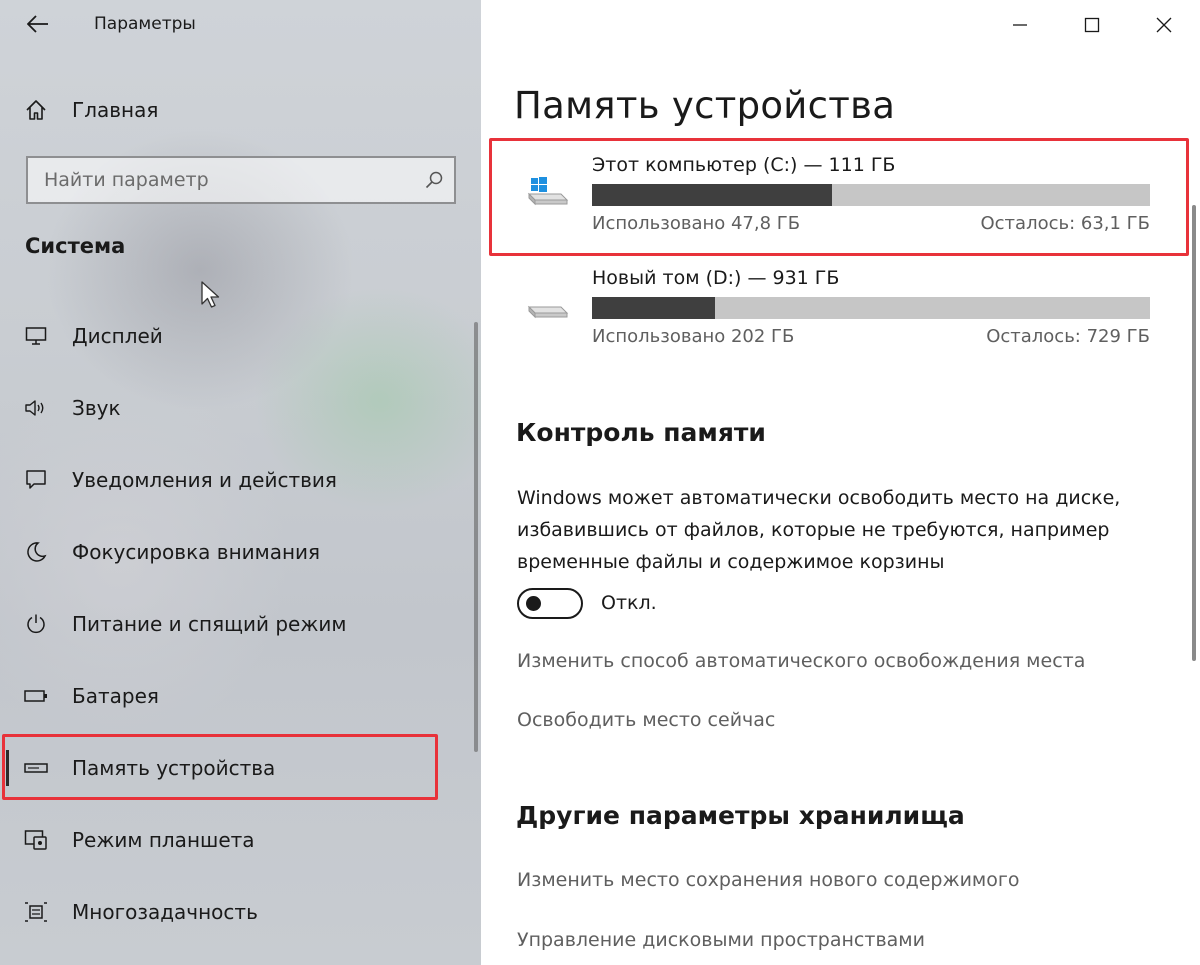 This screenshot has width=1200, height=965. I want to click on sidebar-item-label: Режим планшета, so click(163, 840).